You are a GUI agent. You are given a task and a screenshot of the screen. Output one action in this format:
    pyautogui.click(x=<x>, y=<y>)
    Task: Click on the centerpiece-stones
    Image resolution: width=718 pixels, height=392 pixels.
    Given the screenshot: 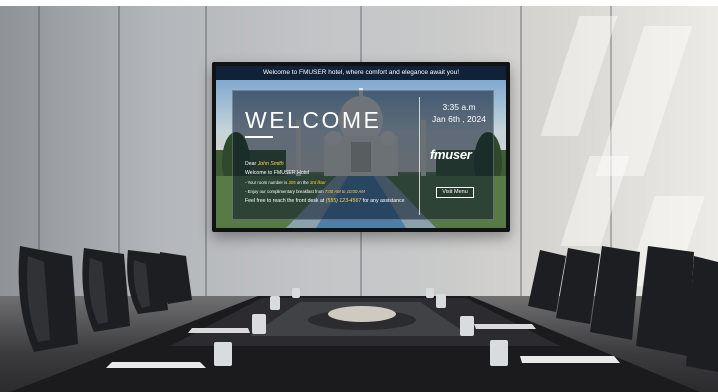 What is the action you would take?
    pyautogui.click(x=362, y=314)
    